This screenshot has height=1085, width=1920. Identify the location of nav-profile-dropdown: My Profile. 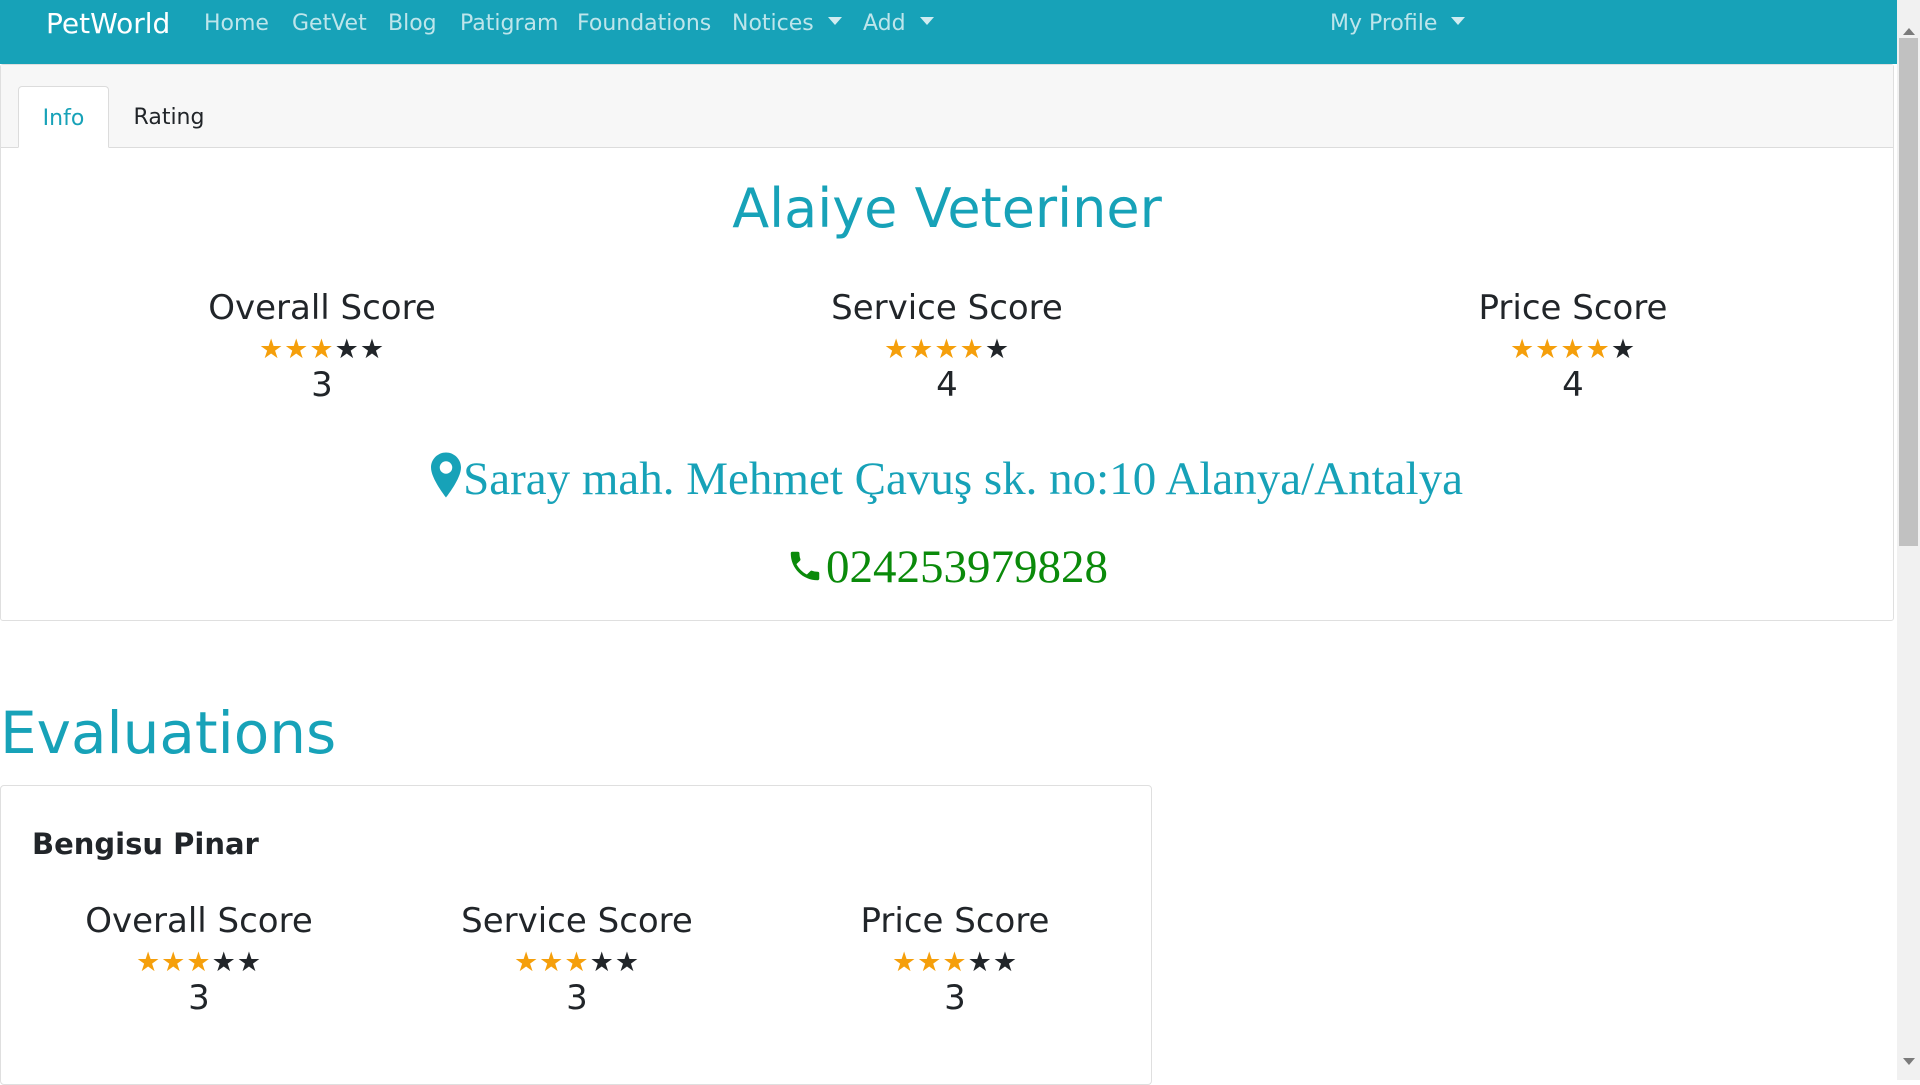
(1398, 24).